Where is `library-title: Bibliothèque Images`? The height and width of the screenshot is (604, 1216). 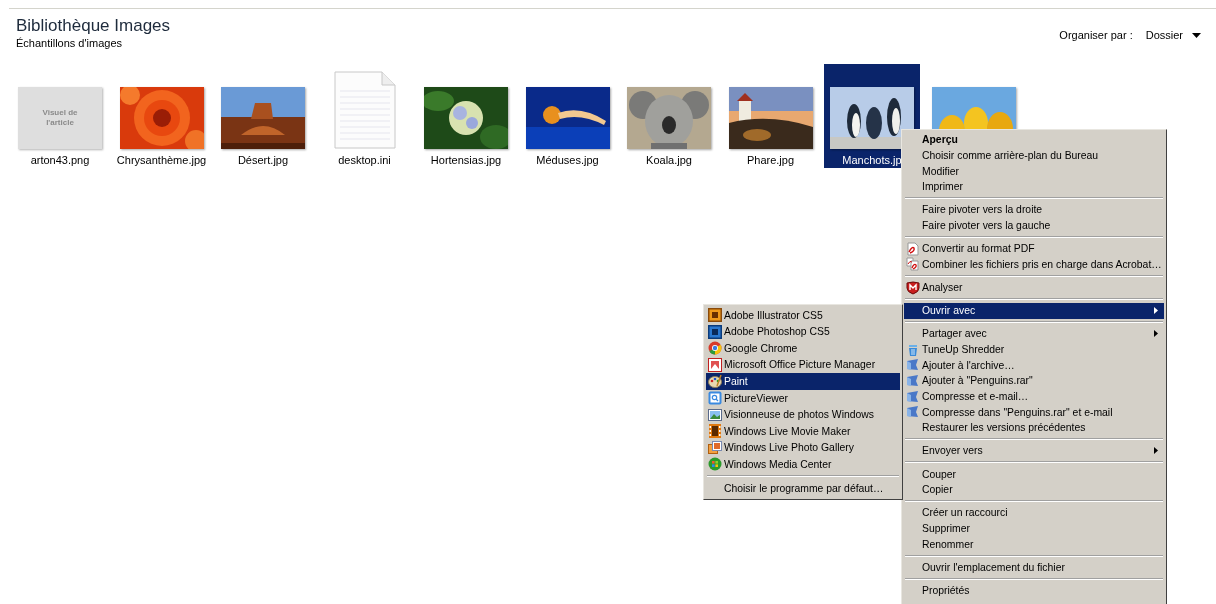 library-title: Bibliothèque Images is located at coordinates (93, 26).